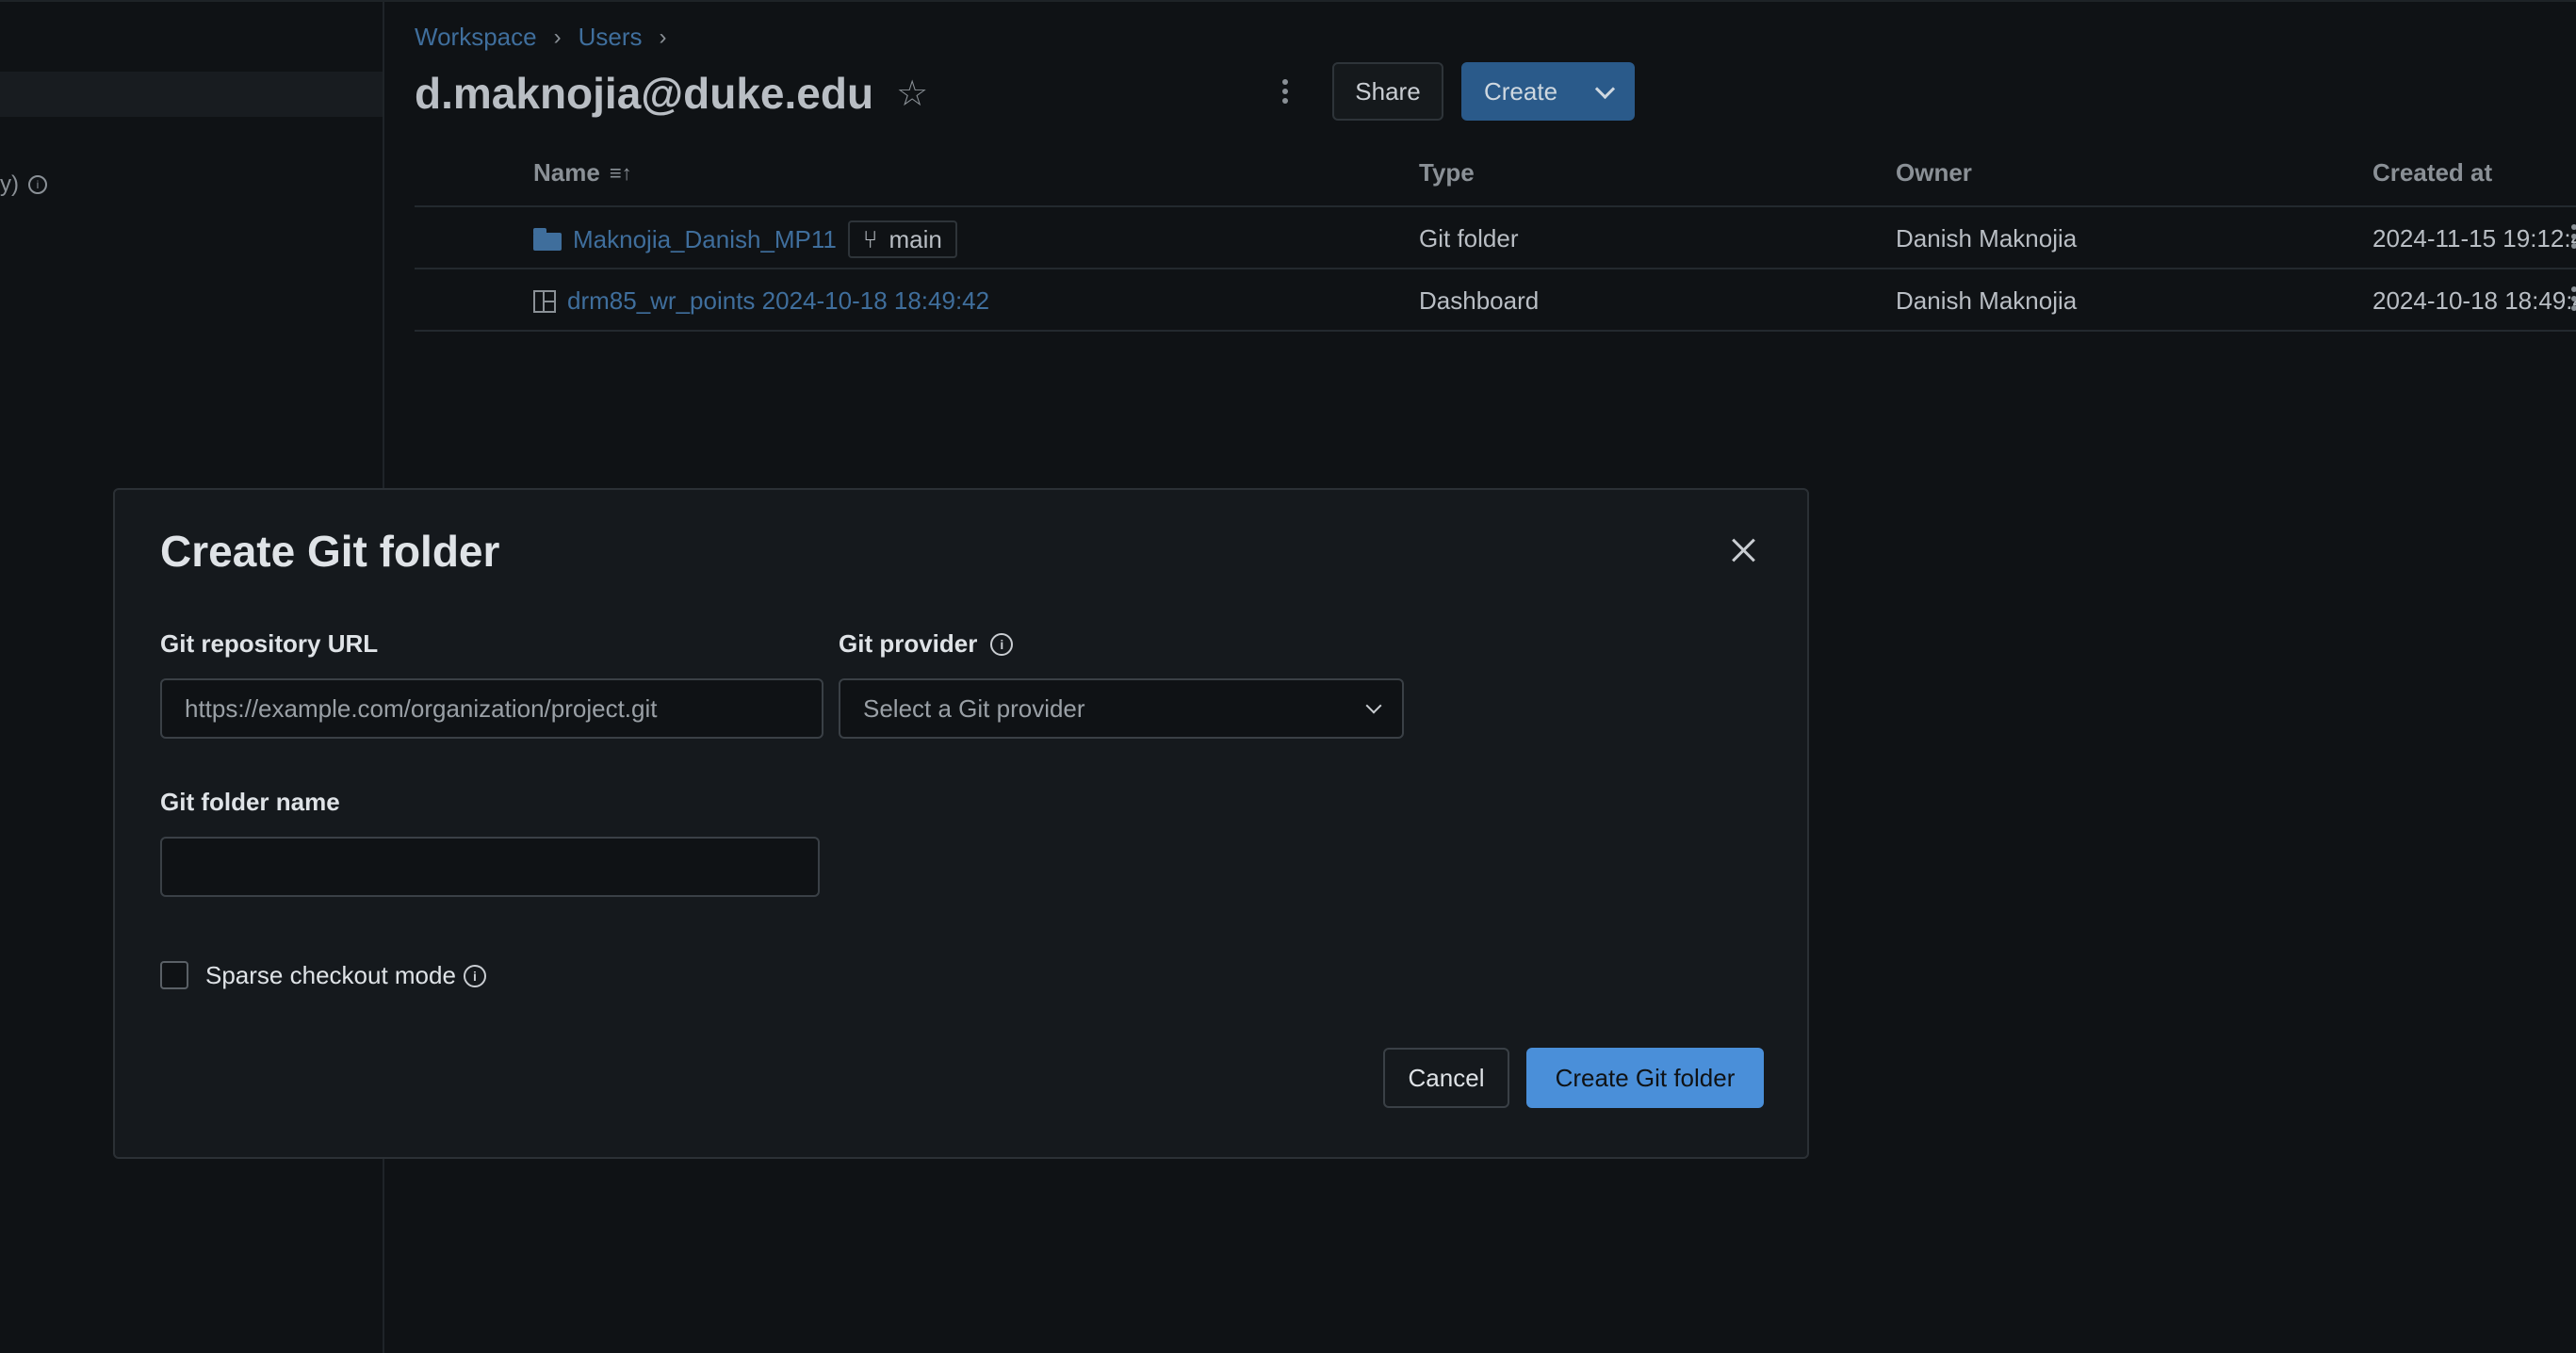 This screenshot has height=1353, width=2576. I want to click on dialog-title: Create Git folder, so click(330, 551).